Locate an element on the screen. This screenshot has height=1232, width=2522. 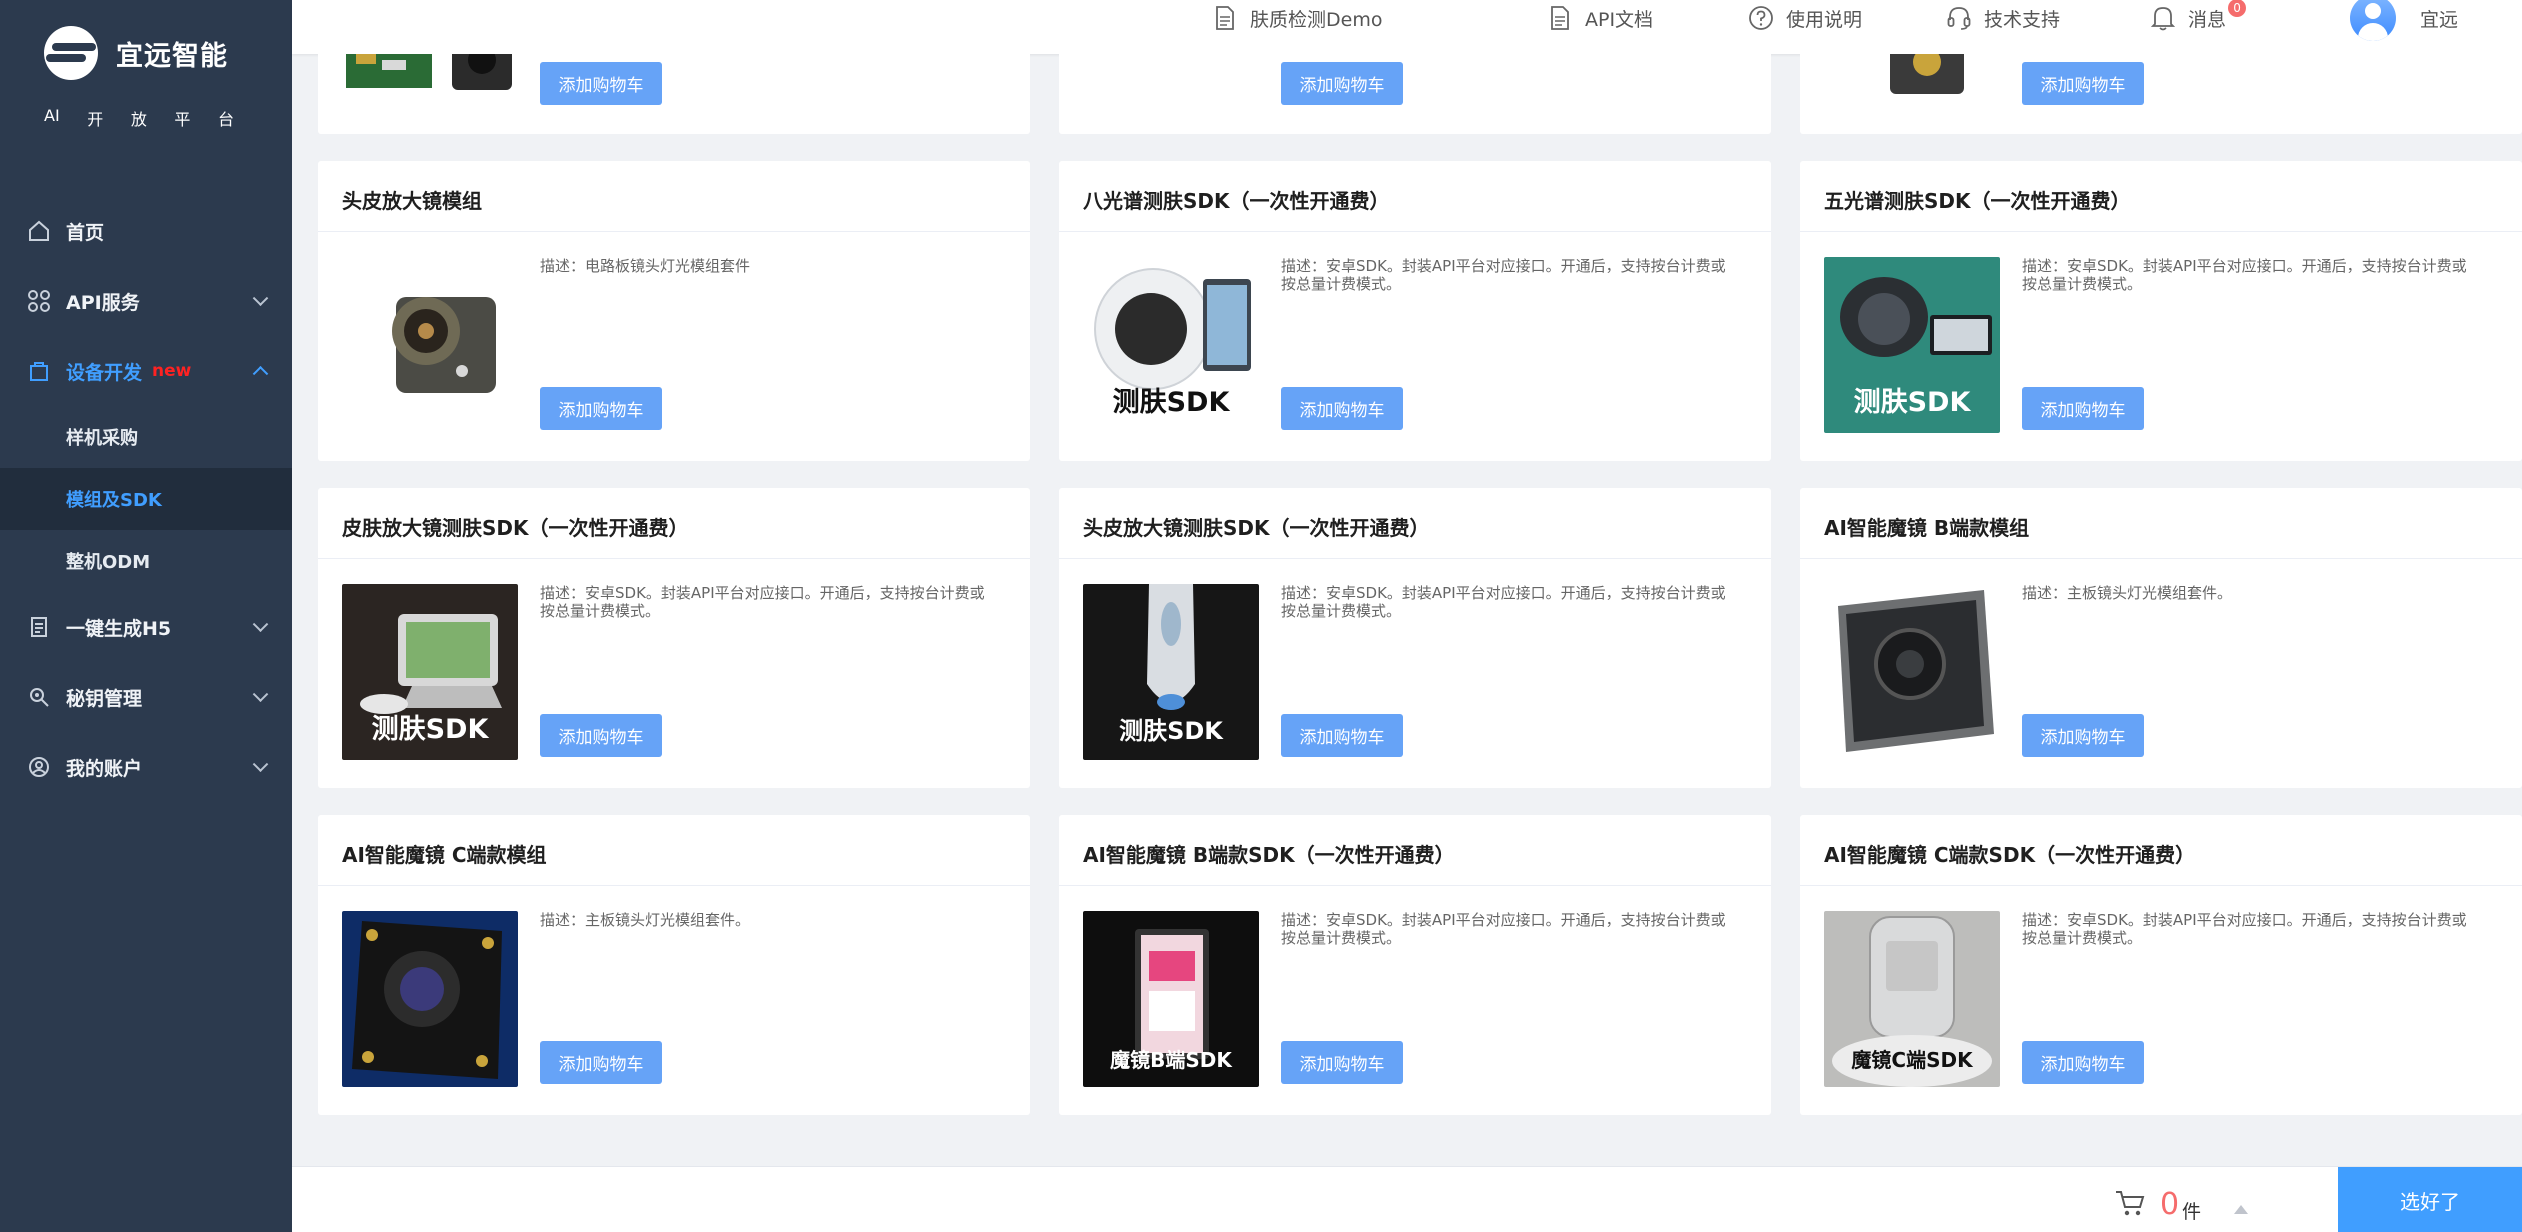
question-icon is located at coordinates (1761, 18).